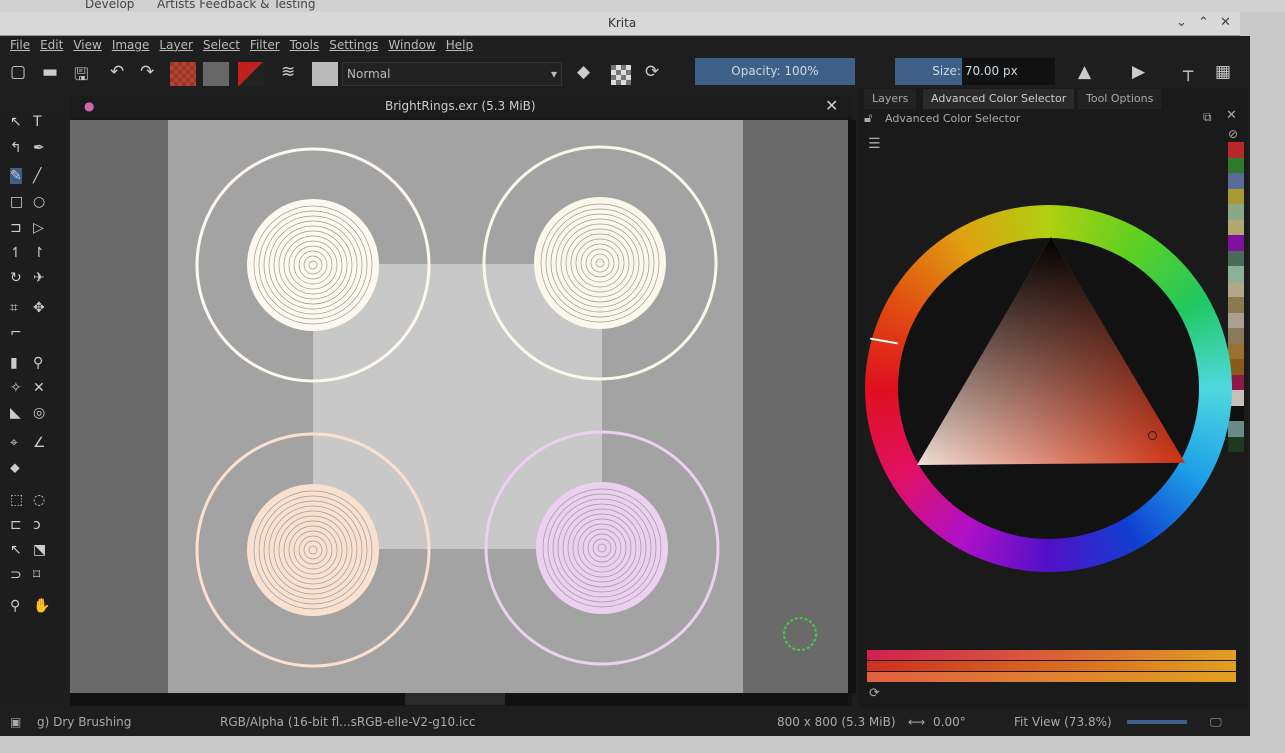 The image size is (1285, 753). What do you see at coordinates (14, 363) in the screenshot?
I see `gradient-tool-icon: ▮` at bounding box center [14, 363].